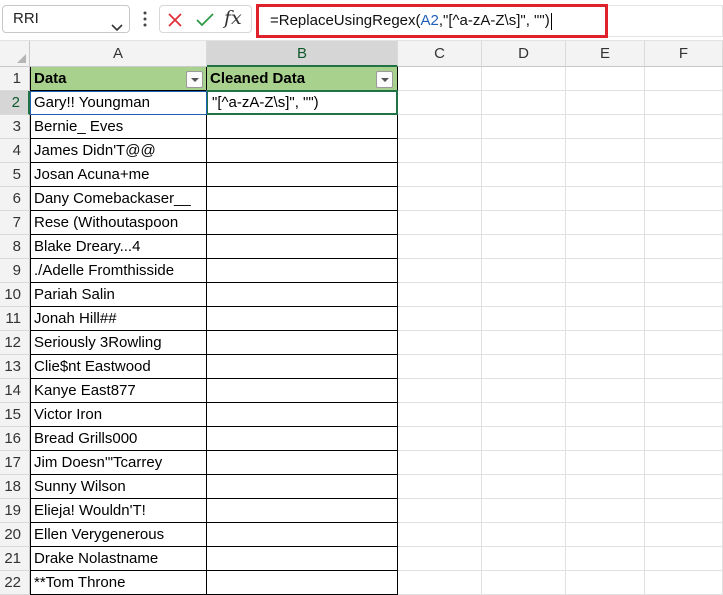 The width and height of the screenshot is (723, 595). I want to click on cell-d16, so click(524, 439).